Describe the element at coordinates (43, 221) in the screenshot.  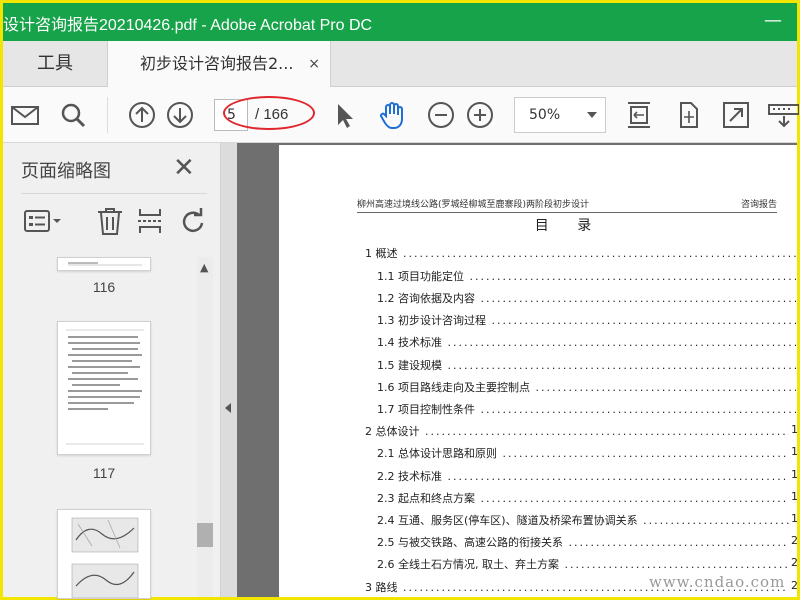
I see `thumbnail-options-icon` at that location.